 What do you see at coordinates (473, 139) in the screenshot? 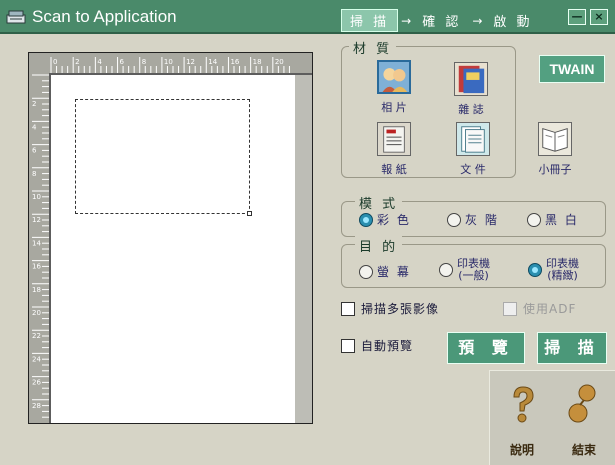
I see `document-icon` at bounding box center [473, 139].